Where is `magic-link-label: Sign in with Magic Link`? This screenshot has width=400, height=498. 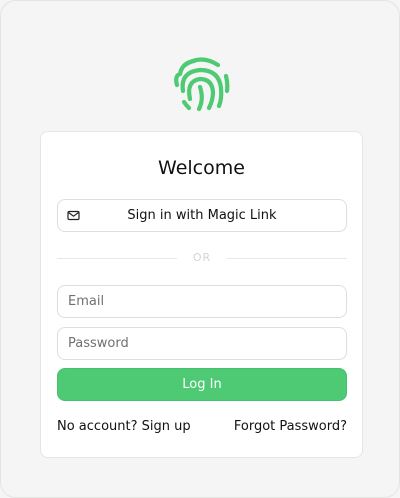
magic-link-label: Sign in with Magic Link is located at coordinates (202, 215).